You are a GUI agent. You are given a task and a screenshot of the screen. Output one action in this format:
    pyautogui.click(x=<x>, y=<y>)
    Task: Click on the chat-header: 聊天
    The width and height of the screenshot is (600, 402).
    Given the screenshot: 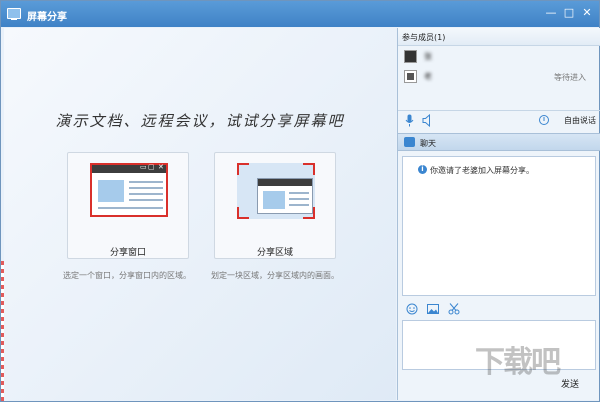 What is the action you would take?
    pyautogui.click(x=499, y=142)
    